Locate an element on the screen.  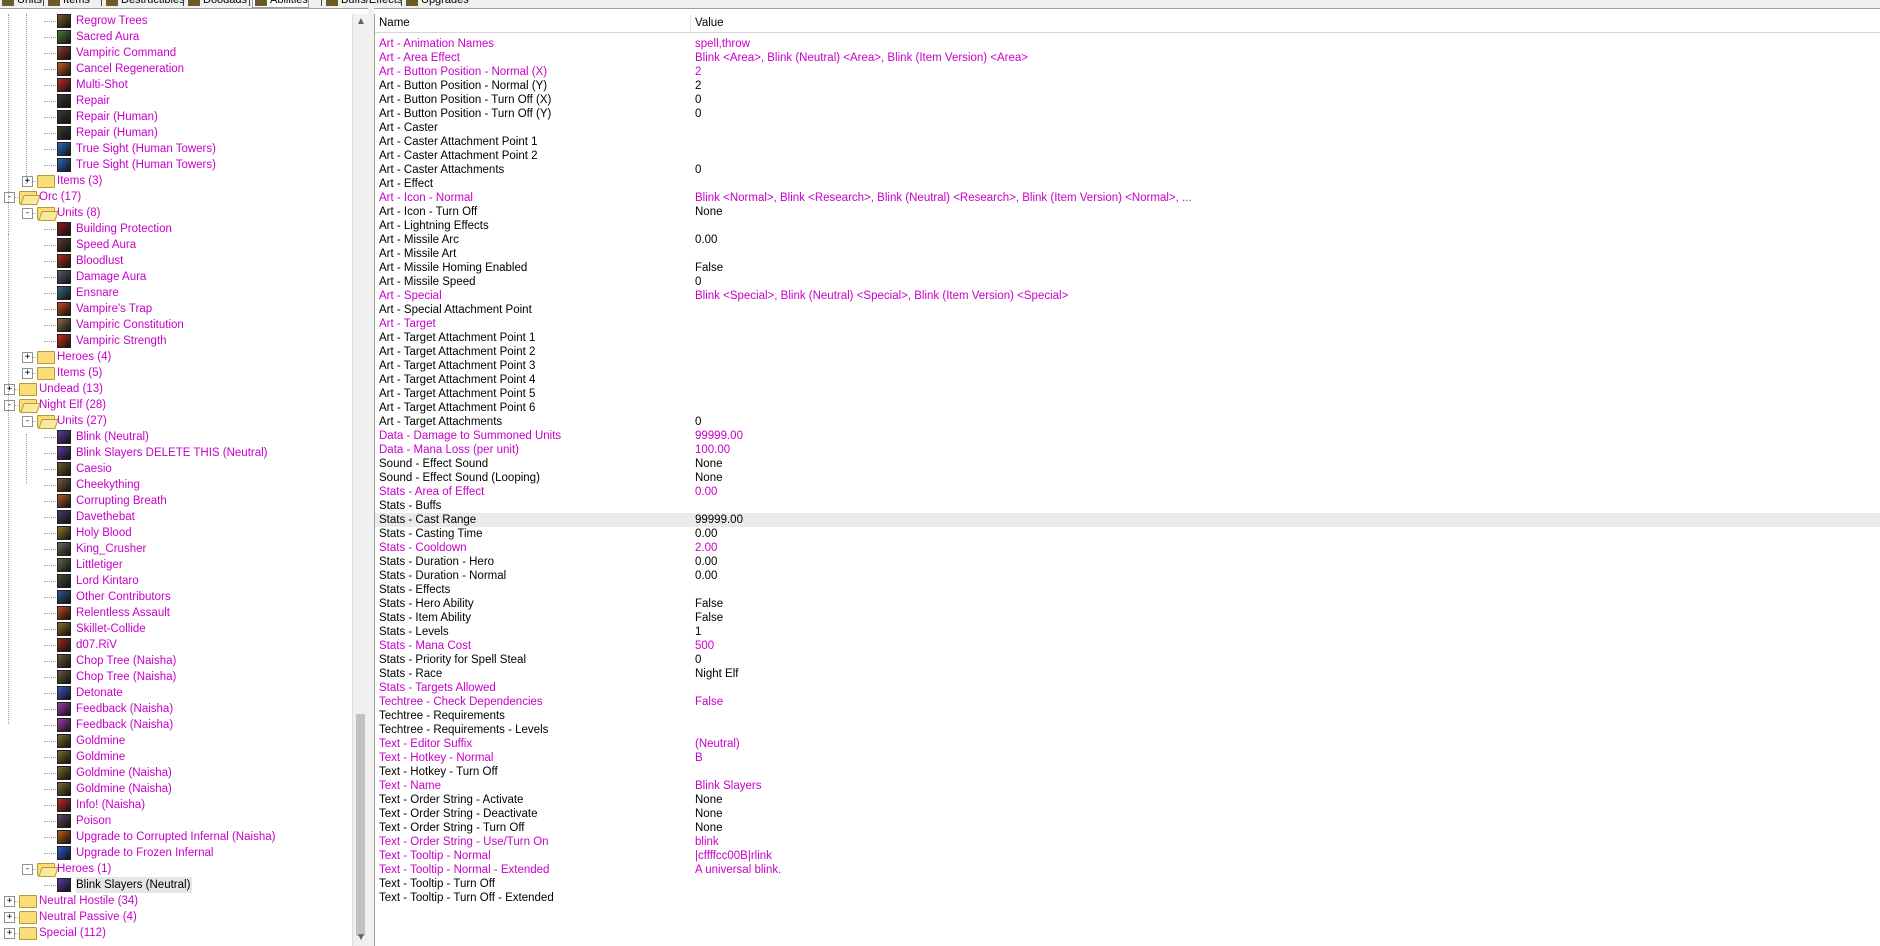
field-value: Night Elf is located at coordinates (716, 674).